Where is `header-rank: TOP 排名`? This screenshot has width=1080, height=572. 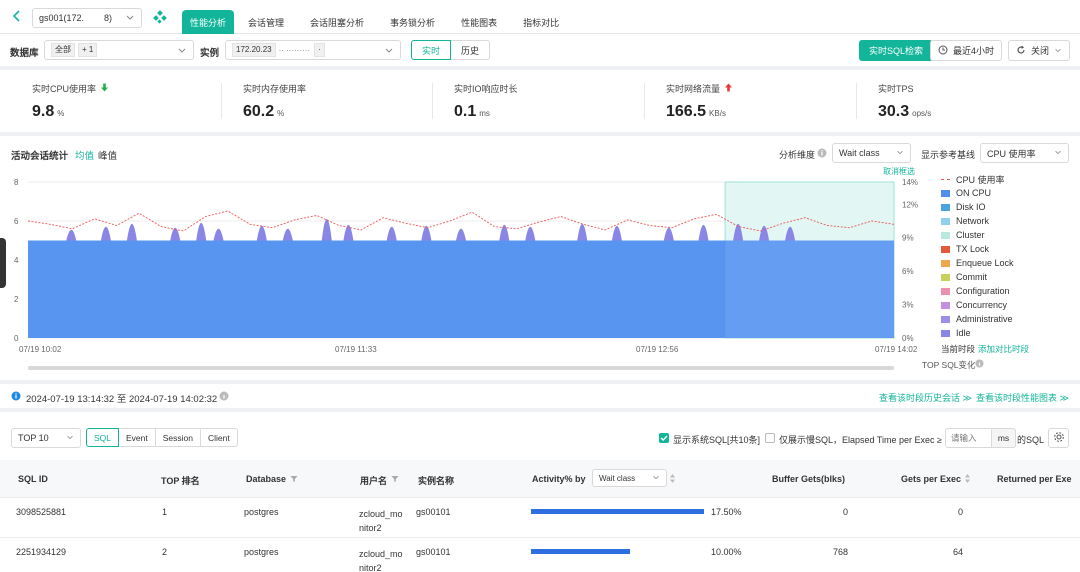 header-rank: TOP 排名 is located at coordinates (180, 480).